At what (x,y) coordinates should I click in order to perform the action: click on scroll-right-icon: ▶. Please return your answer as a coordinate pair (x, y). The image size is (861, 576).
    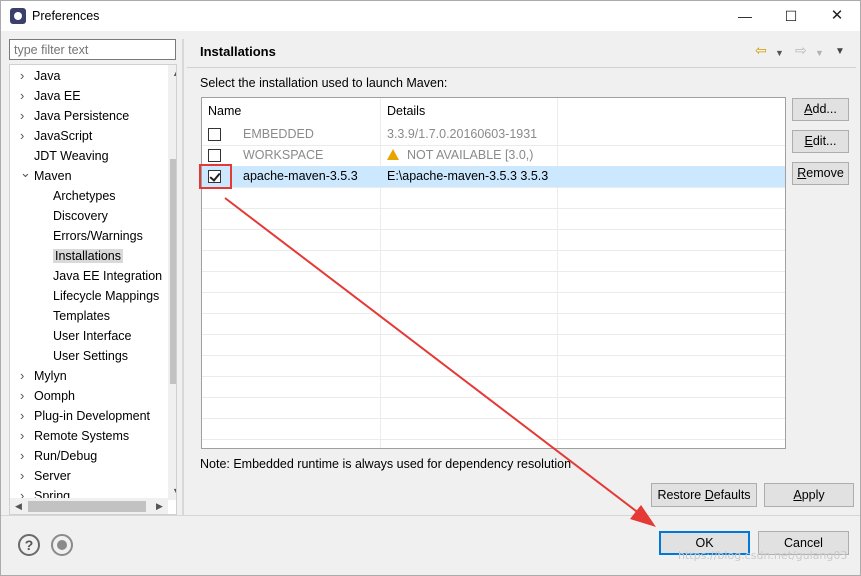
    Looking at the image, I should click on (159, 506).